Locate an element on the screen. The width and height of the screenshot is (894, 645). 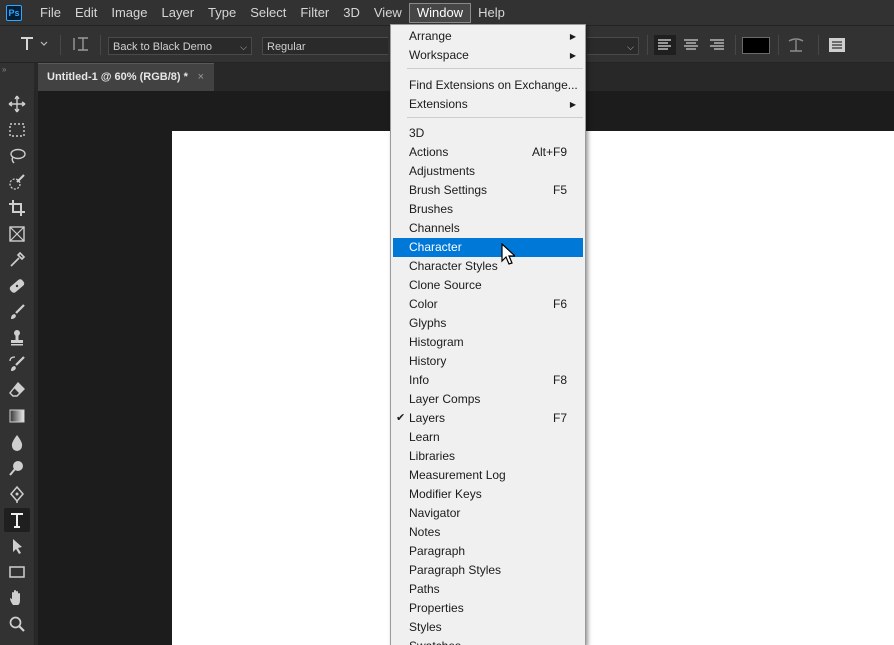
menu-item-label: Styles is located at coordinates (425, 627).